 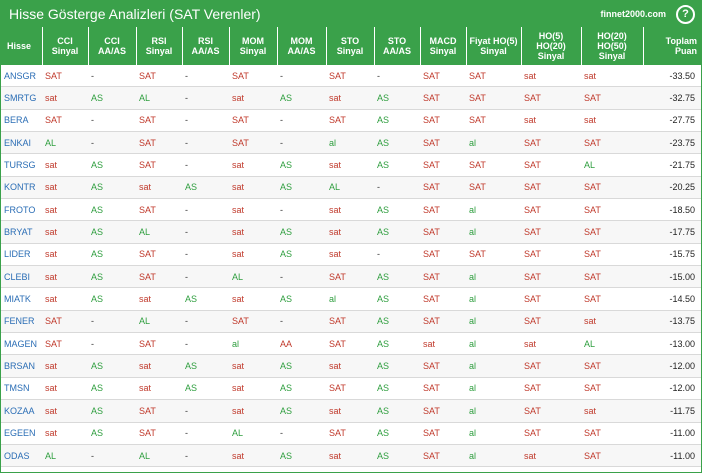 What do you see at coordinates (351, 277) in the screenshot?
I see `table-row: CLEBI sat AS SAT - AL - SAT AS SAT al SAT SAT -15.00` at bounding box center [351, 277].